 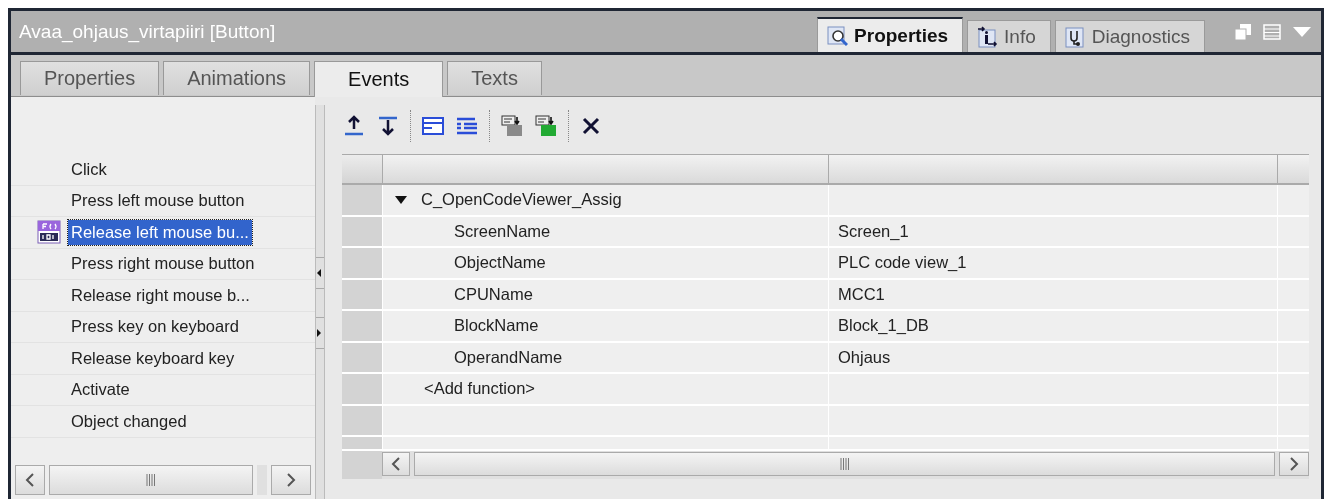 What do you see at coordinates (825, 358) in the screenshot?
I see `table-row: OperandName Ohjaus` at bounding box center [825, 358].